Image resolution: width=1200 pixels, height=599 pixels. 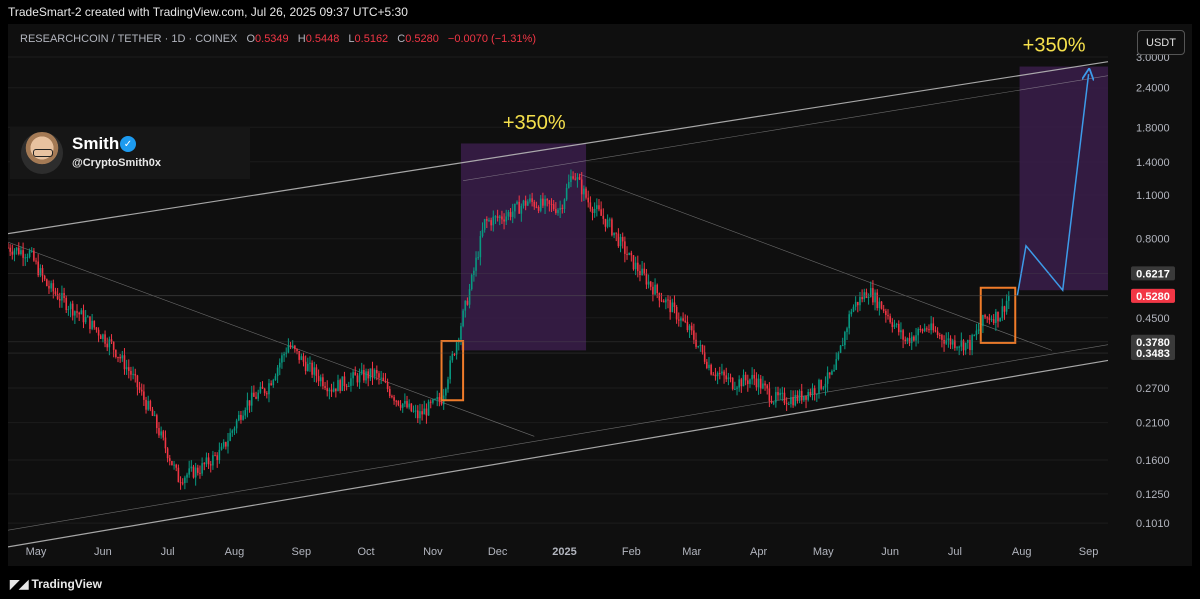 I want to click on tradingview-logo-icon: ◤◢, so click(x=19, y=584).